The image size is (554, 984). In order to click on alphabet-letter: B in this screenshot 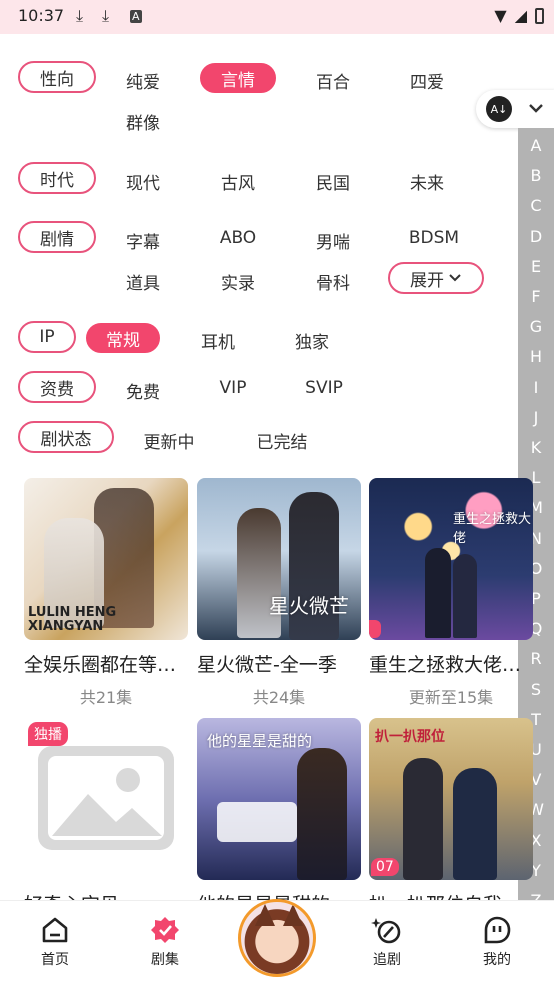, I will do `click(536, 175)`.